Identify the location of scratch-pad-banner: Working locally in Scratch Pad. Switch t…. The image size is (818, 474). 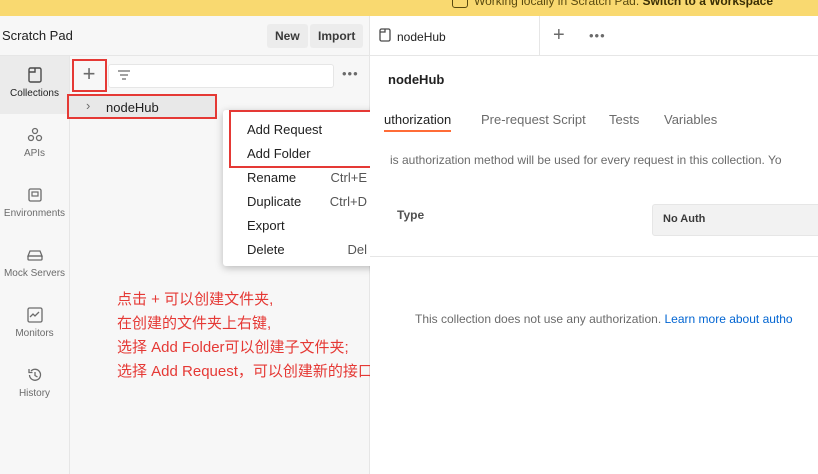
(409, 8).